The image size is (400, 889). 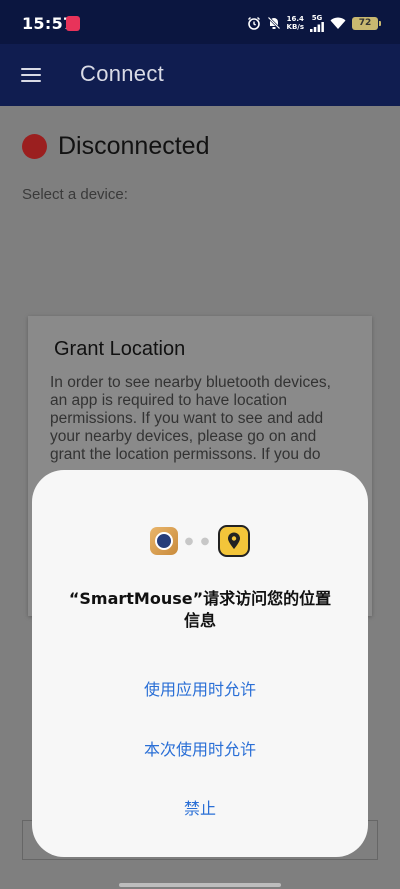 I want to click on menu-icon, so click(x=31, y=75).